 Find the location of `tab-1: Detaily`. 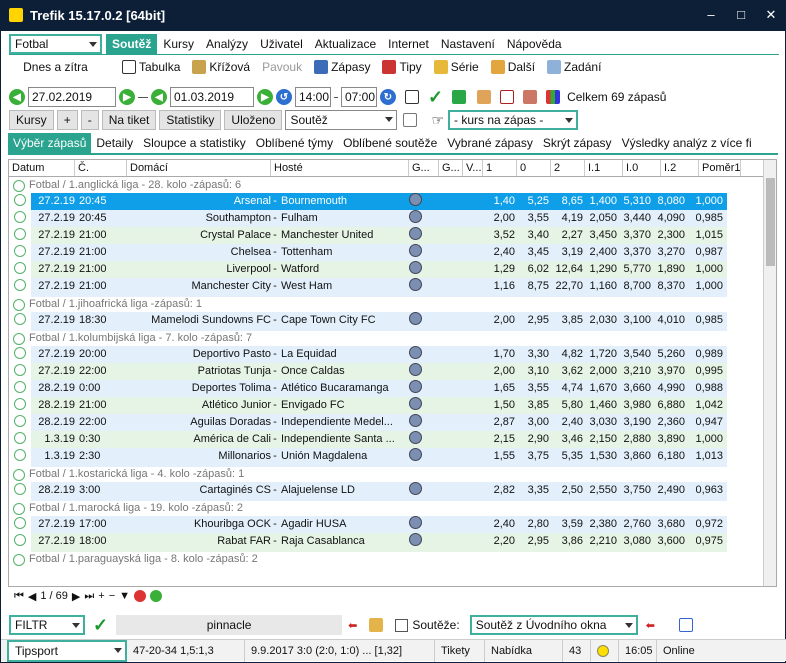

tab-1: Detaily is located at coordinates (114, 143).